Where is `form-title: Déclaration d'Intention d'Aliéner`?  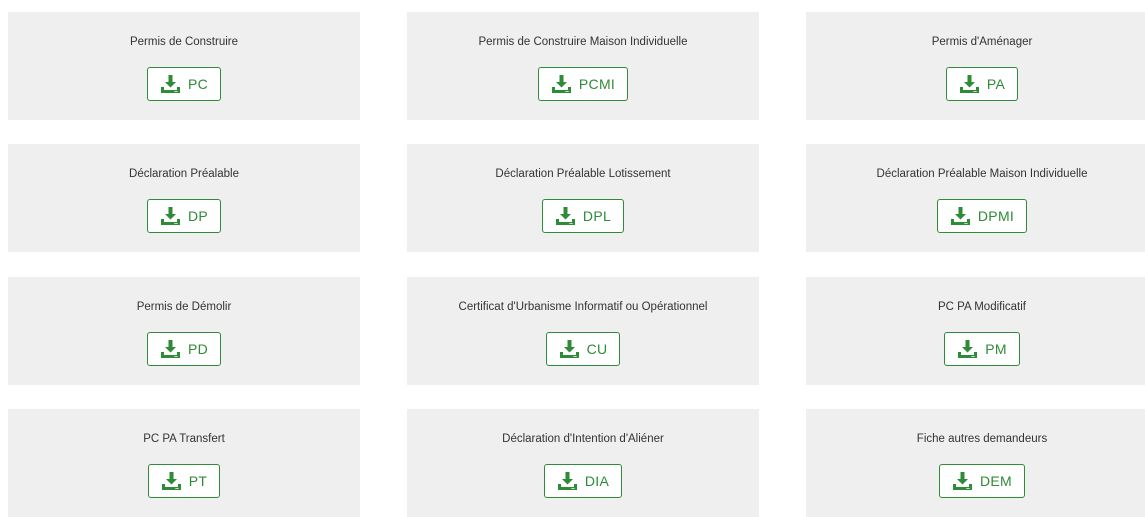
form-title: Déclaration d'Intention d'Aliéner is located at coordinates (583, 439).